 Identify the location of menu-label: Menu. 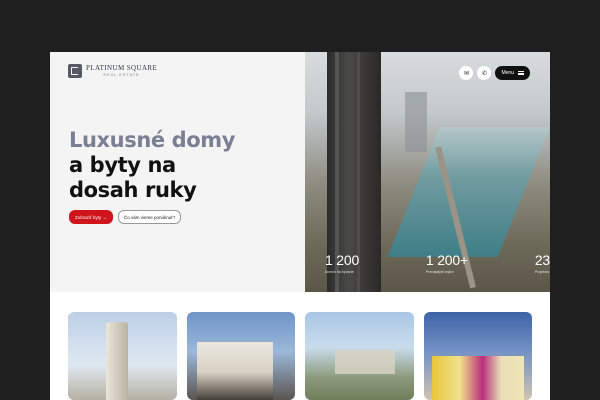
(507, 73).